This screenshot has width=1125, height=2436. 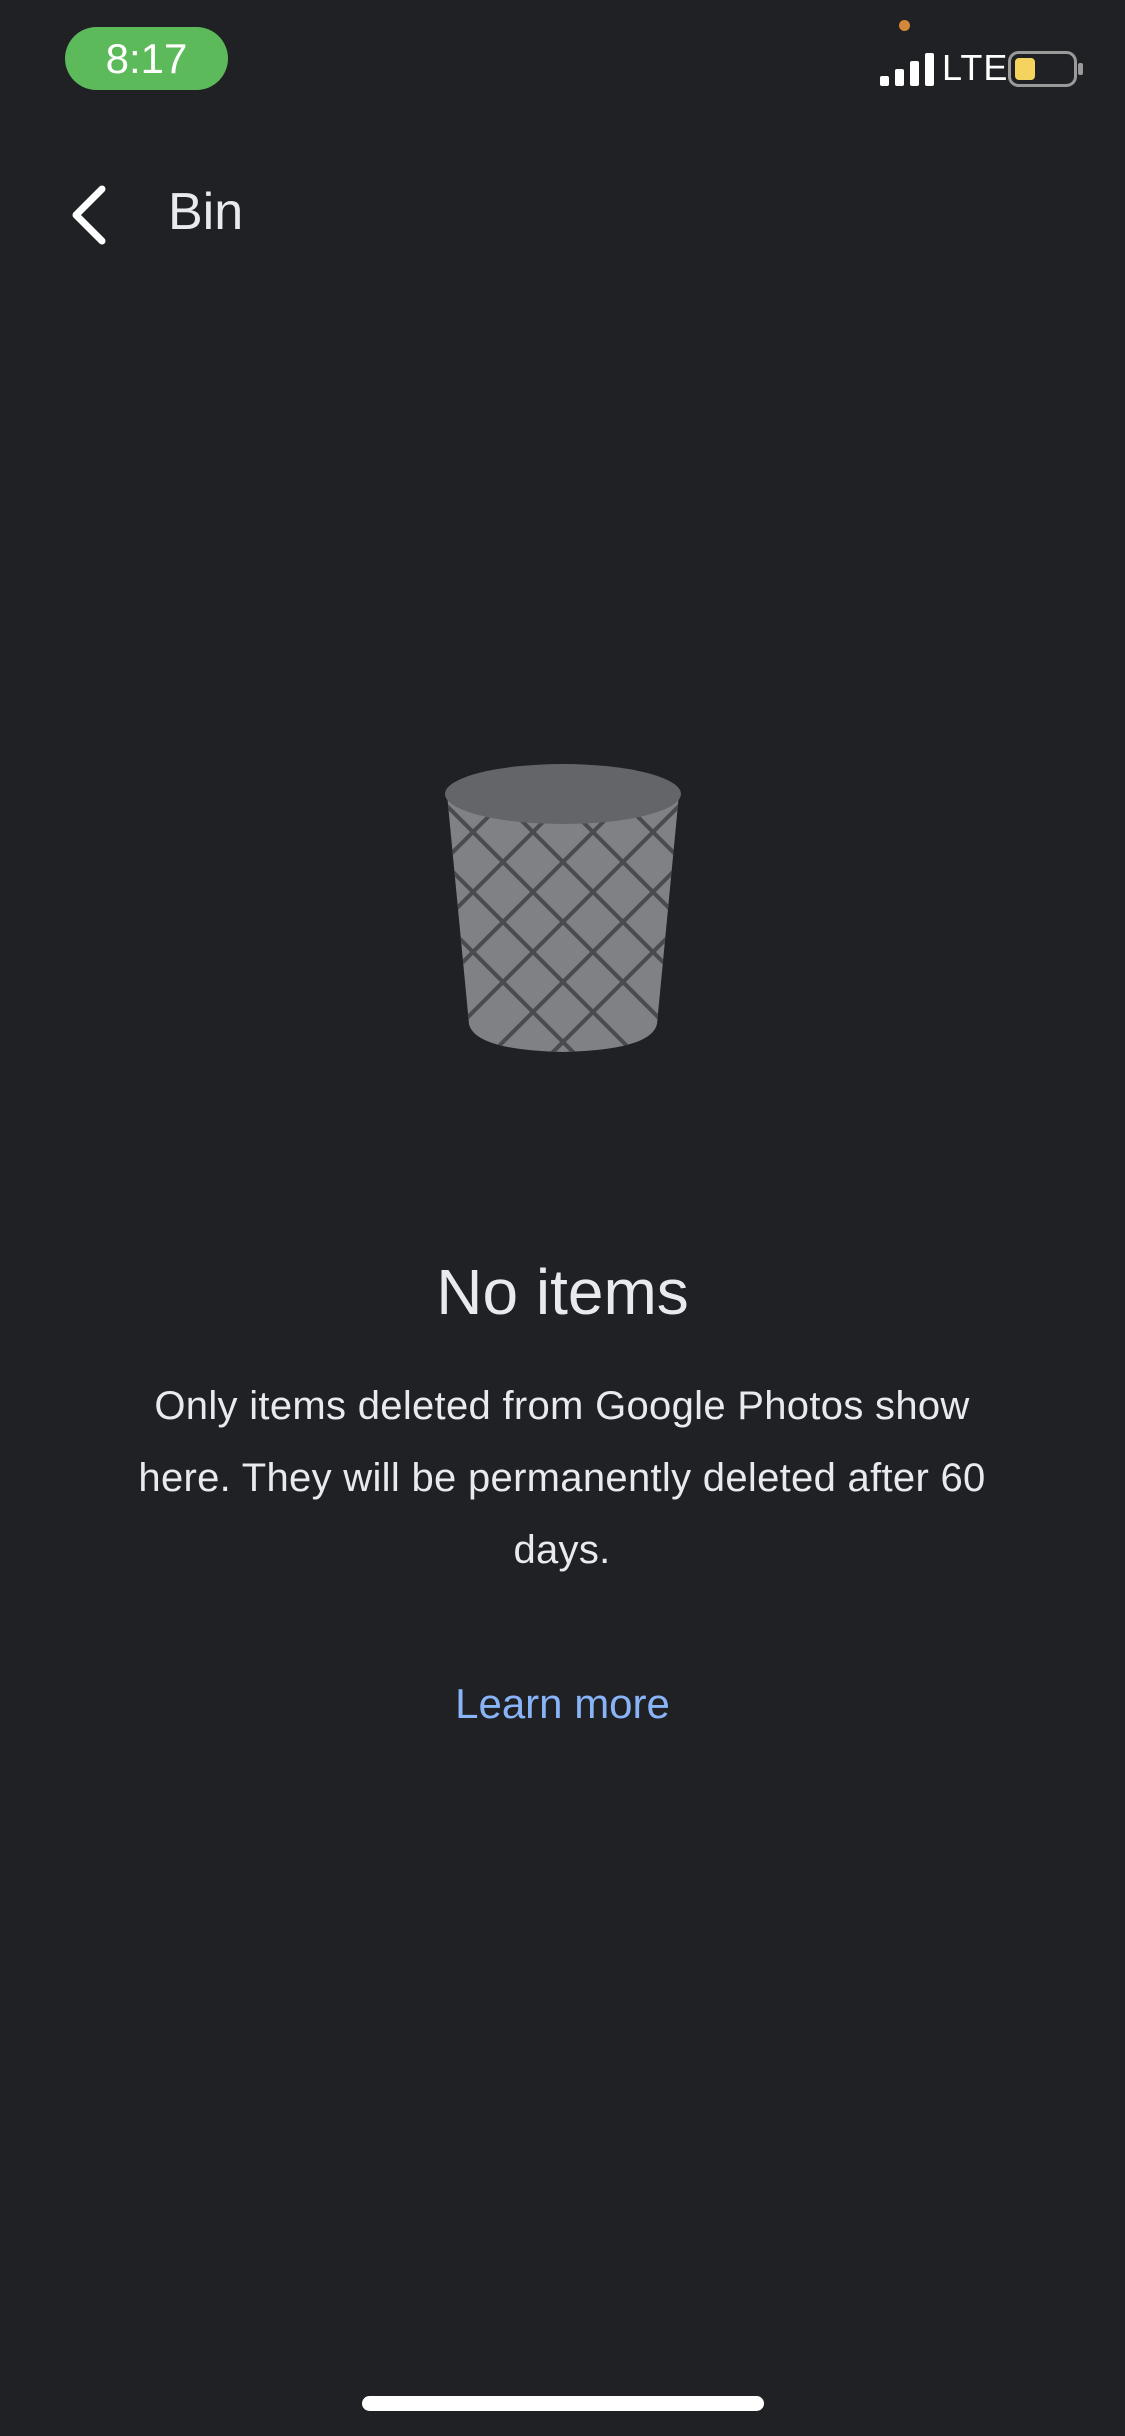 What do you see at coordinates (907, 69) in the screenshot?
I see `signal-icon` at bounding box center [907, 69].